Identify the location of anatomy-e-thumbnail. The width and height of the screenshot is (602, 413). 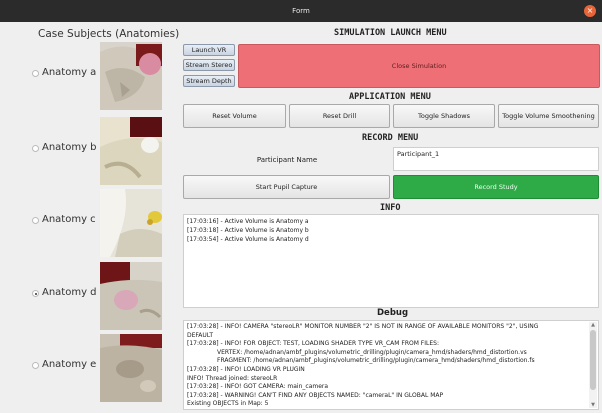
(131, 368).